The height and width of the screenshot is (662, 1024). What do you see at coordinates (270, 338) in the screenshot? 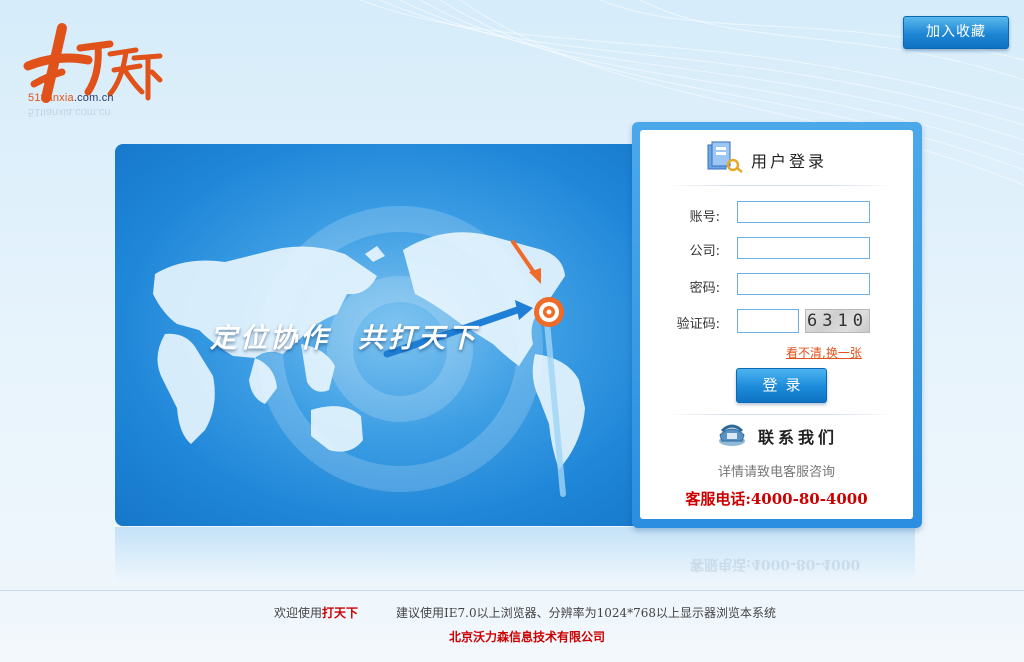
I see `slogan-left: 定位协作` at bounding box center [270, 338].